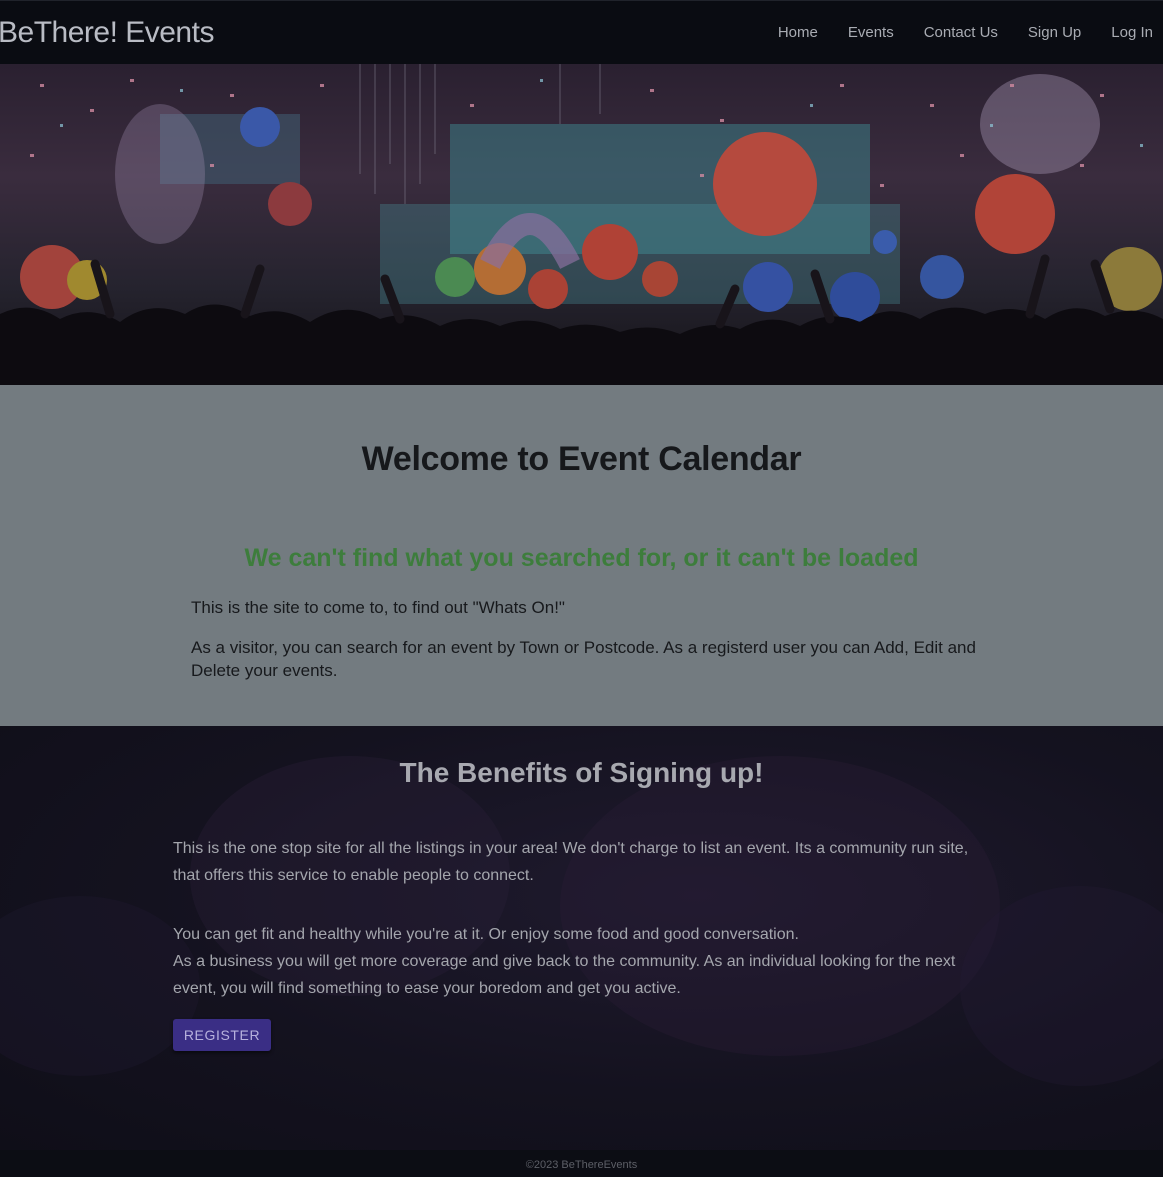  I want to click on nav-links: Home Events Contact Us Sign Up Log In, so click(955, 32).